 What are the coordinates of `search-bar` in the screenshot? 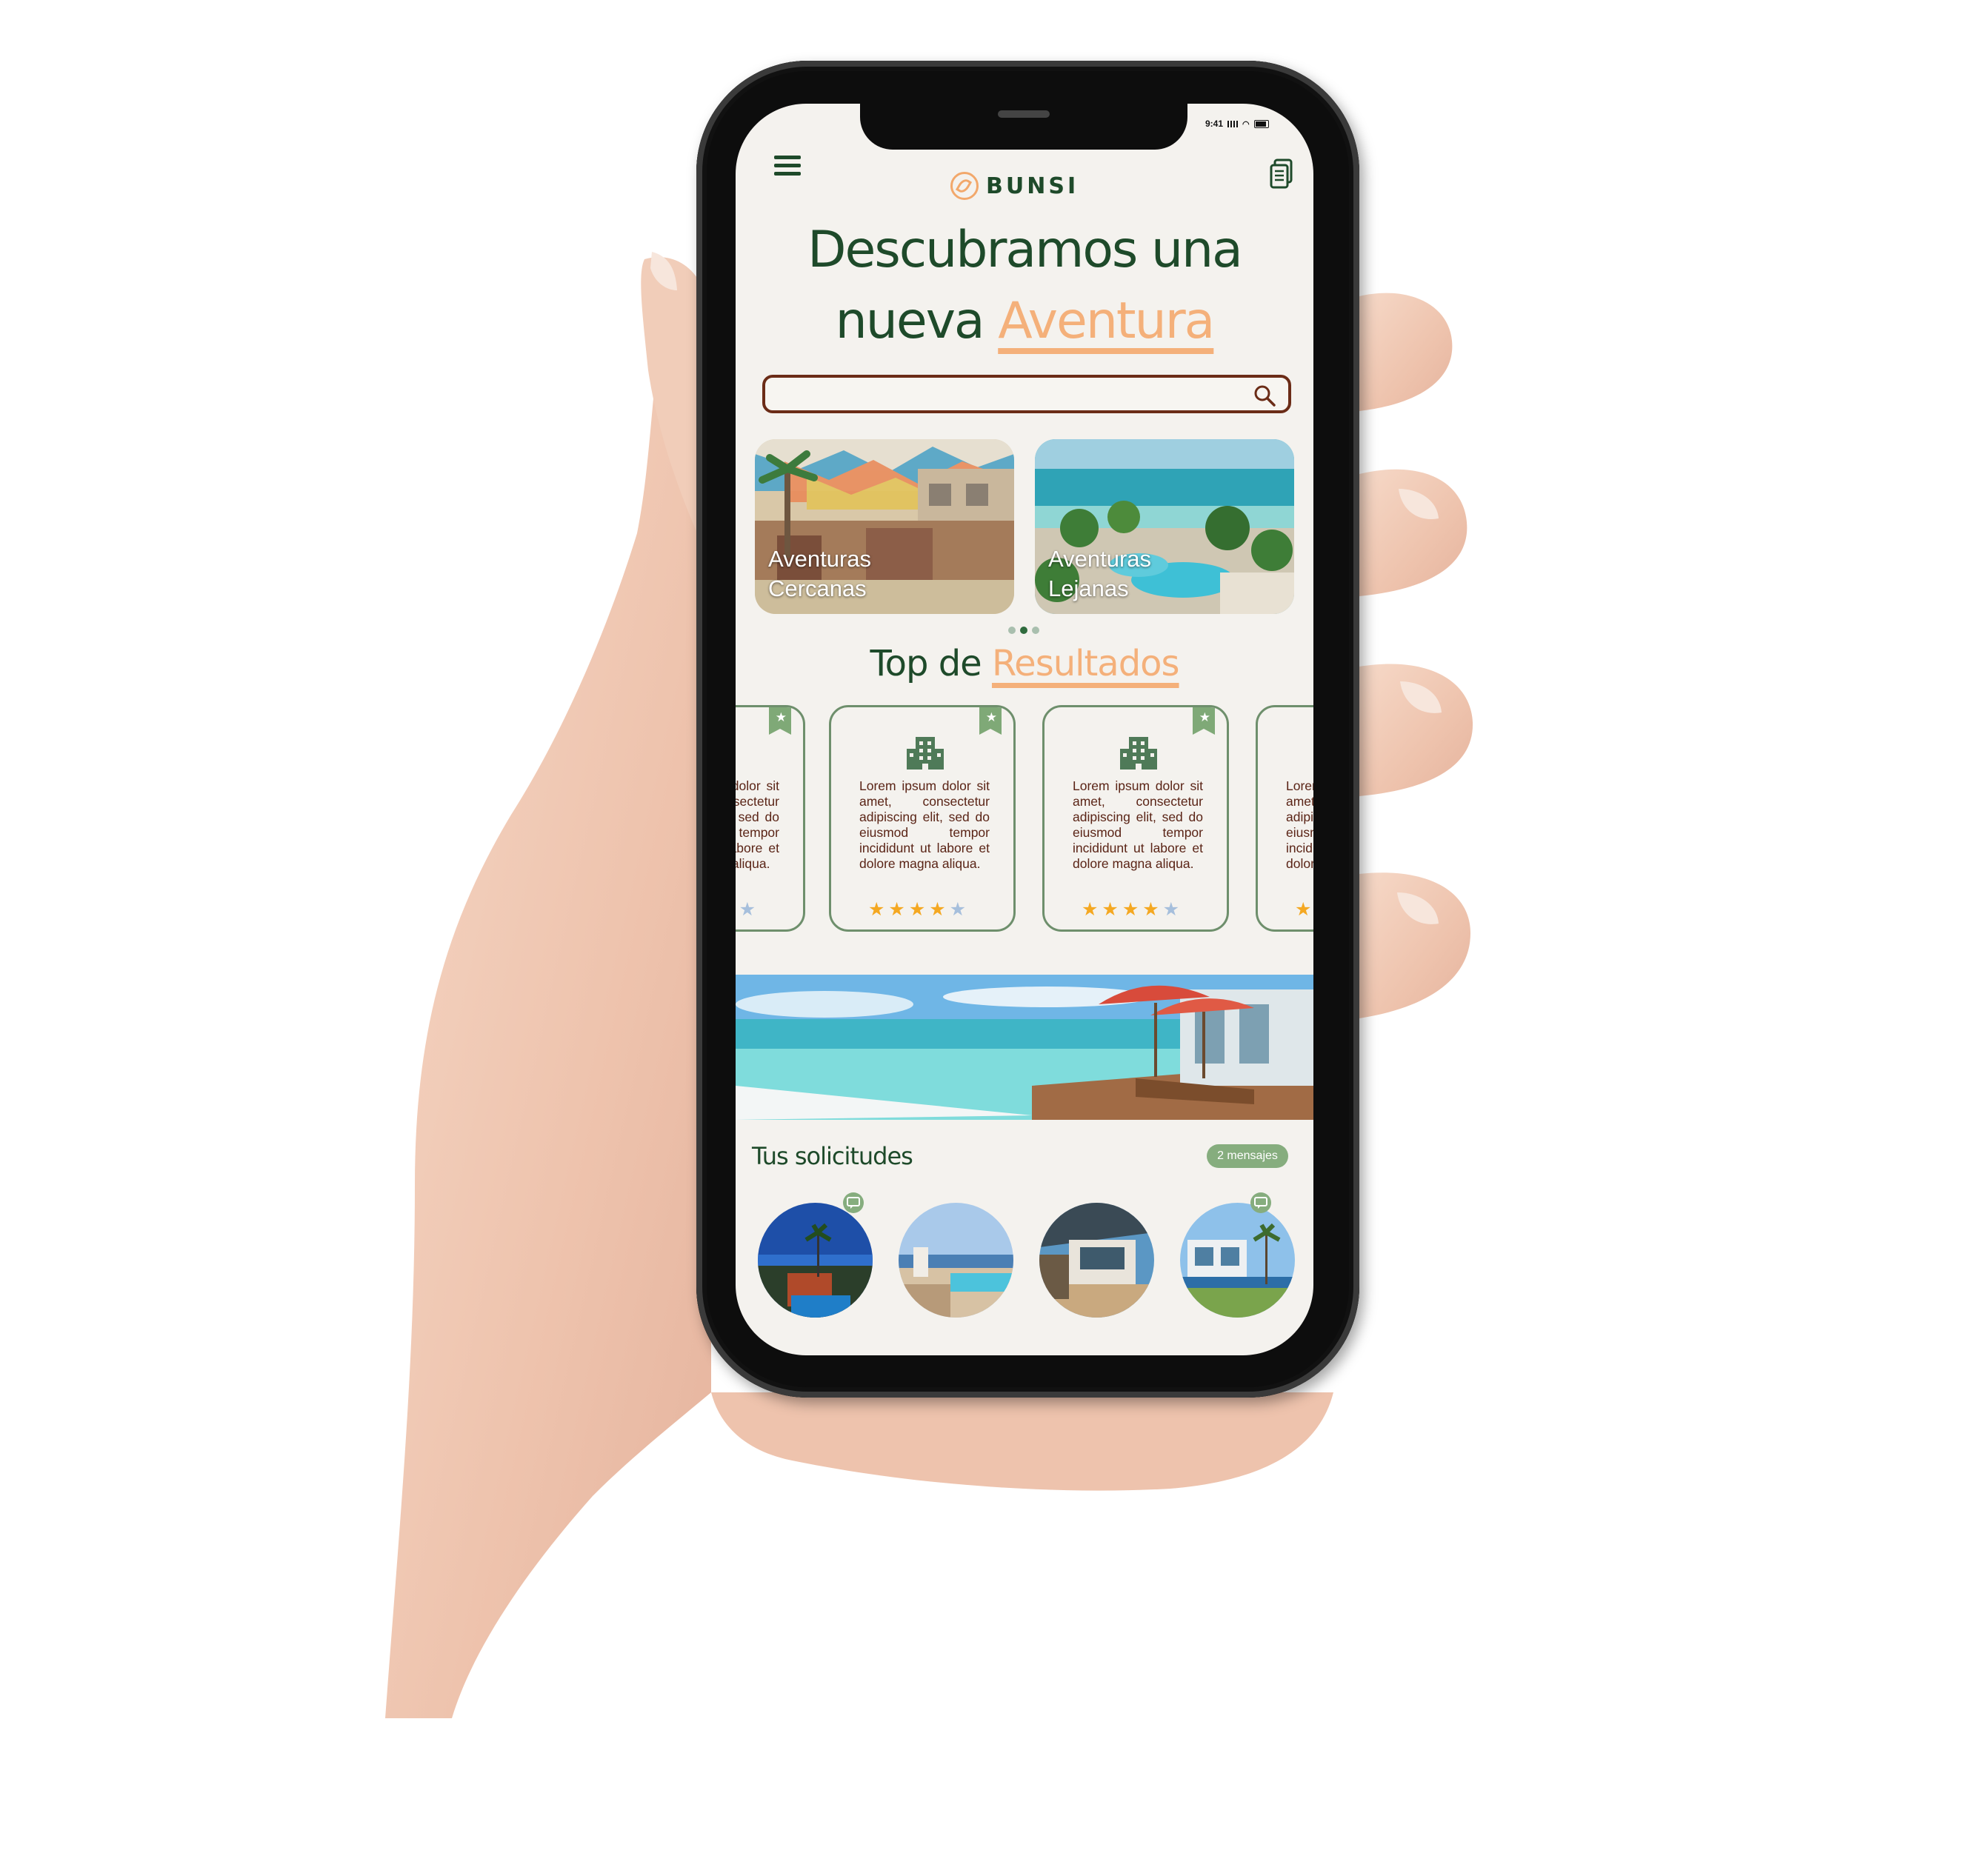 It's located at (1026, 394).